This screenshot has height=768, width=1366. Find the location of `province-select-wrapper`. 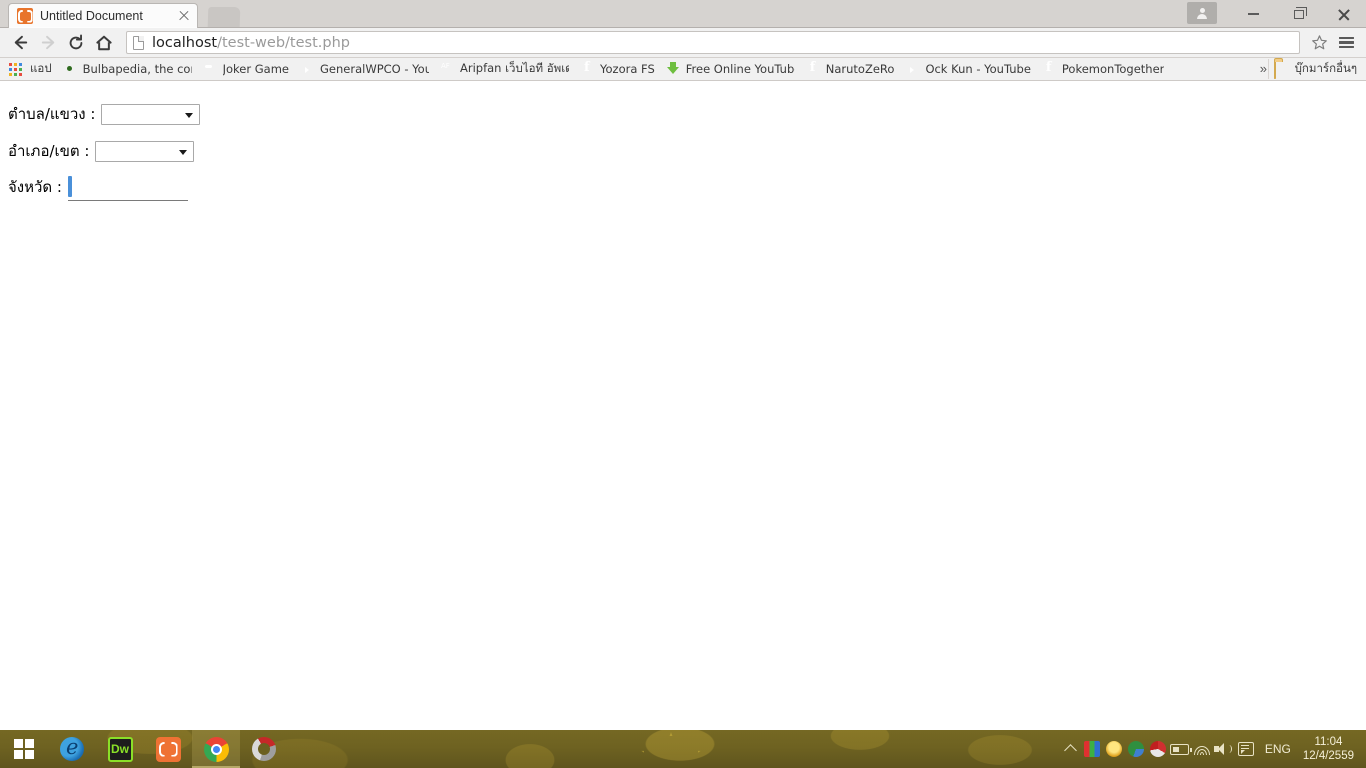

province-select-wrapper is located at coordinates (128, 188).